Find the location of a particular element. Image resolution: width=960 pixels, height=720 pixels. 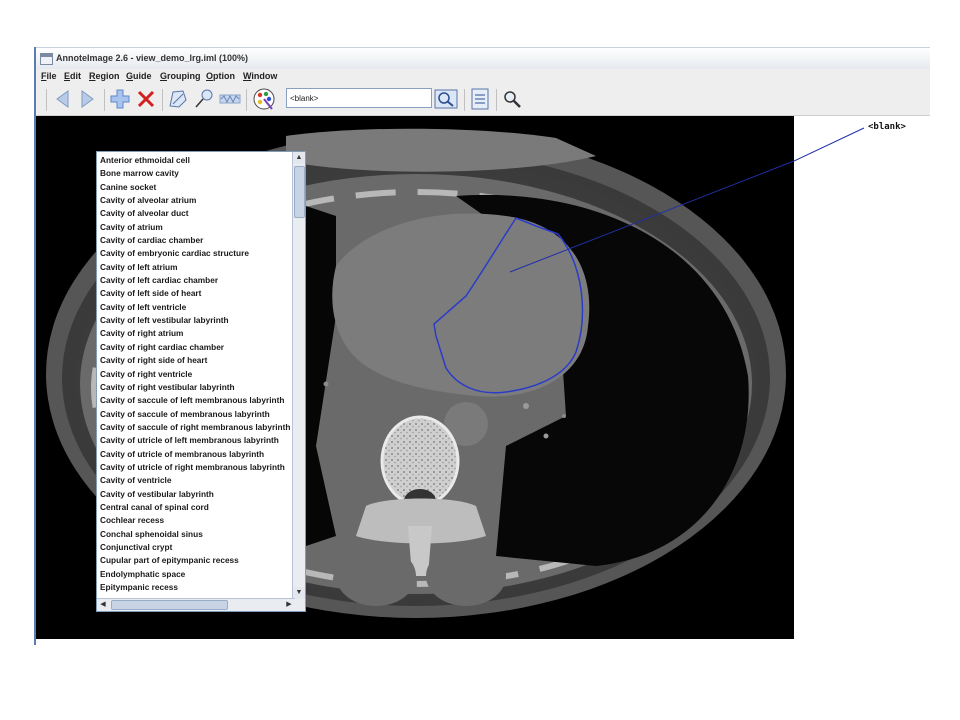

scroll-corner is located at coordinates (299, 605).